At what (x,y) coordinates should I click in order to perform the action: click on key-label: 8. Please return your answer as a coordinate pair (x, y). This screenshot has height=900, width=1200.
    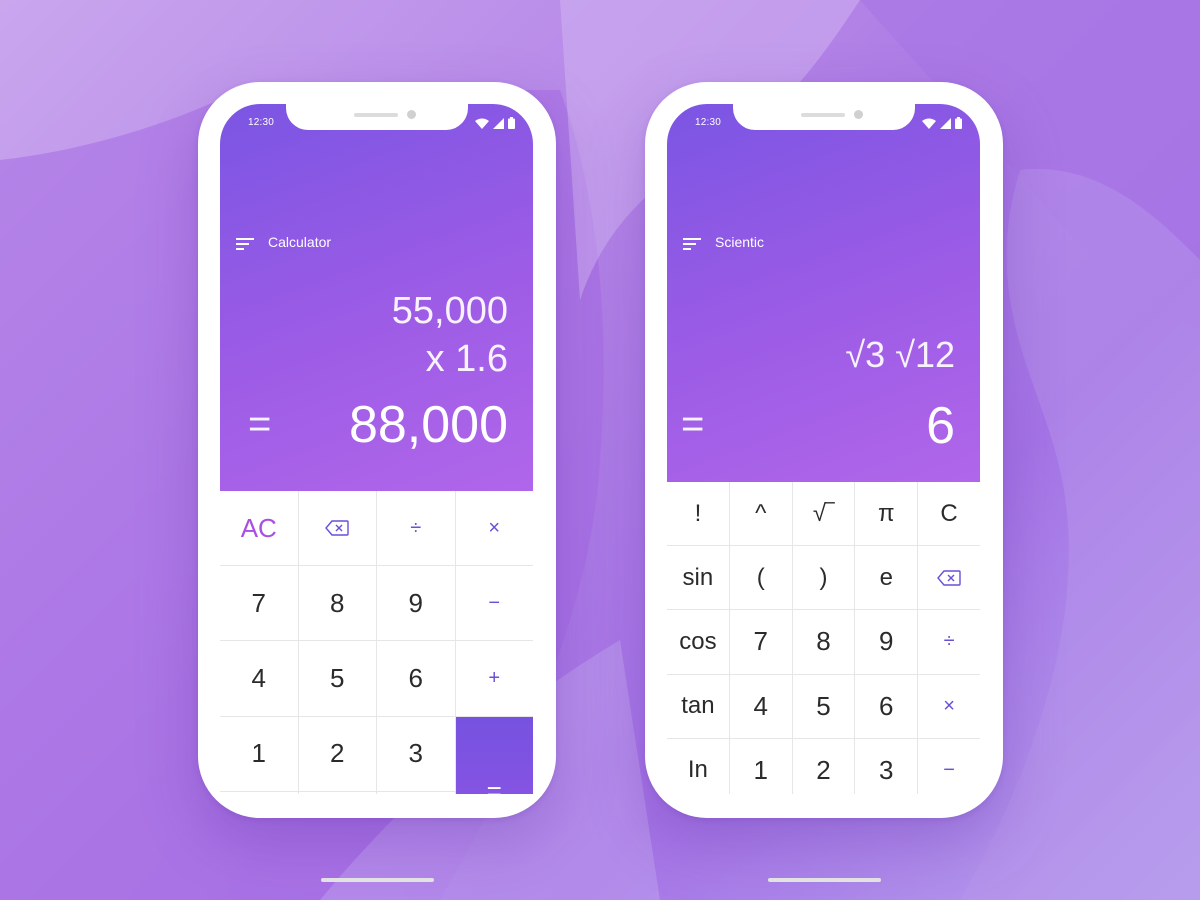
    Looking at the image, I should click on (823, 641).